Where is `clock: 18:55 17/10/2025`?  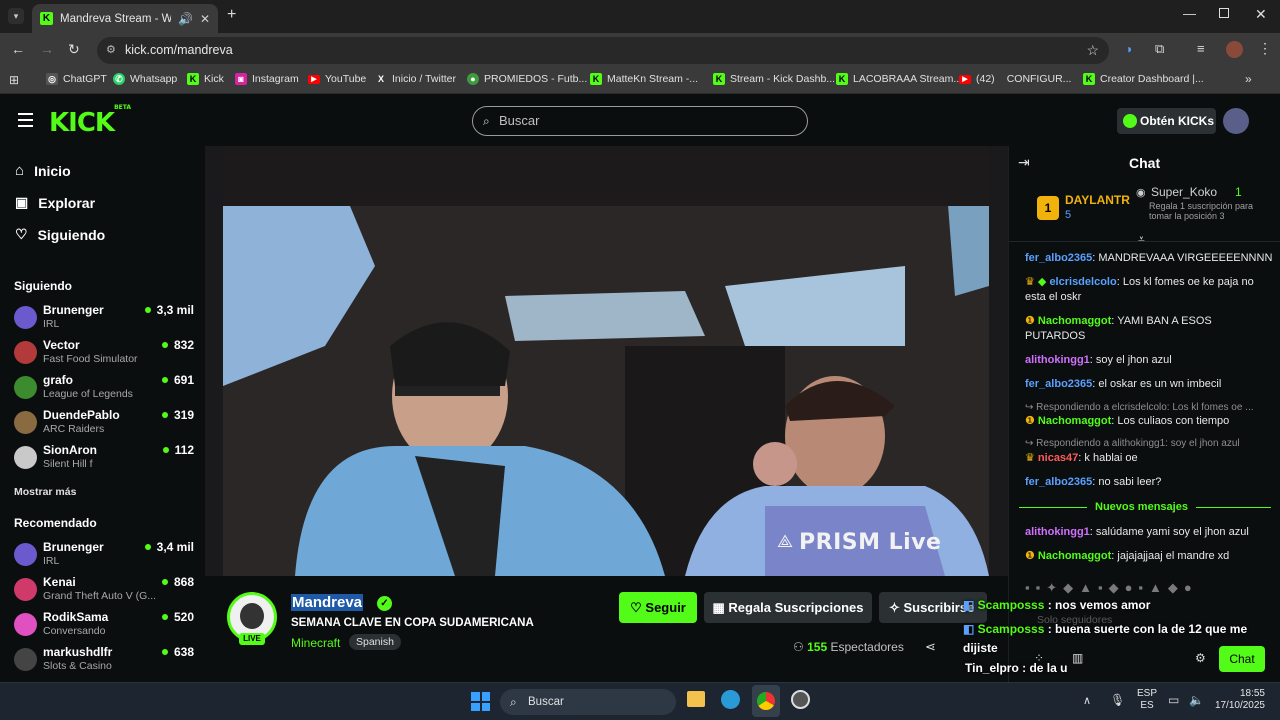 clock: 18:55 17/10/2025 is located at coordinates (1239, 700).